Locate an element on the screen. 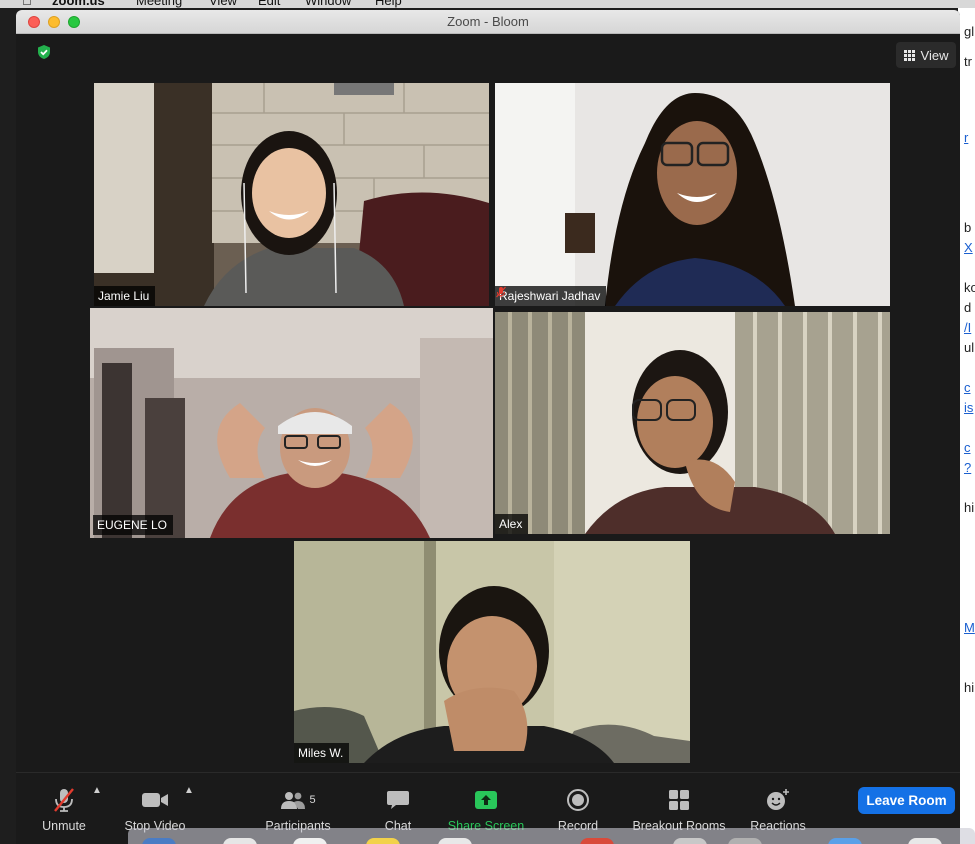  participant-name-tag: Miles W. is located at coordinates (322, 753).